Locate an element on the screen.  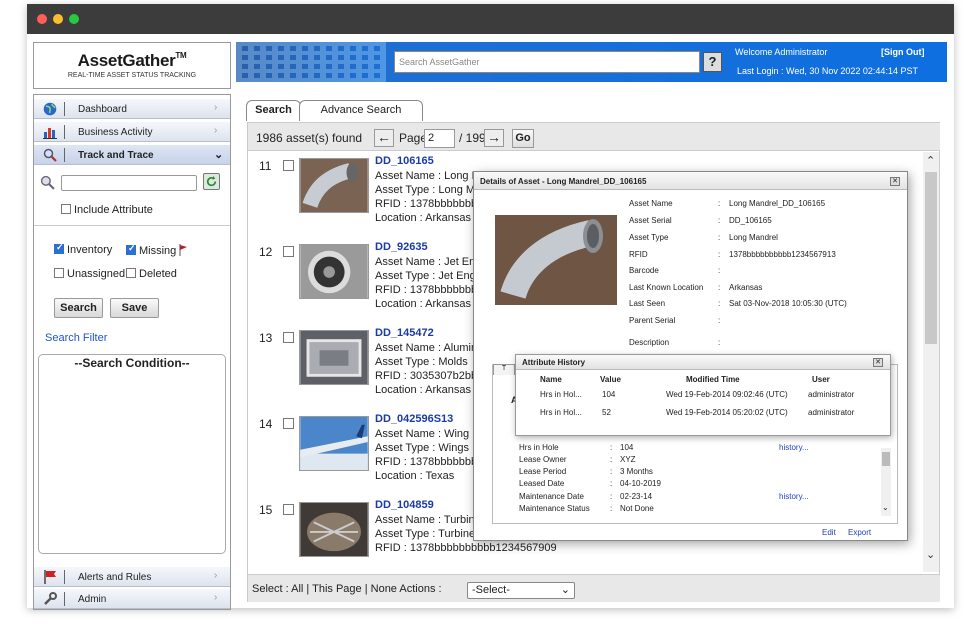
attr-value: Not Done is located at coordinates (637, 508).